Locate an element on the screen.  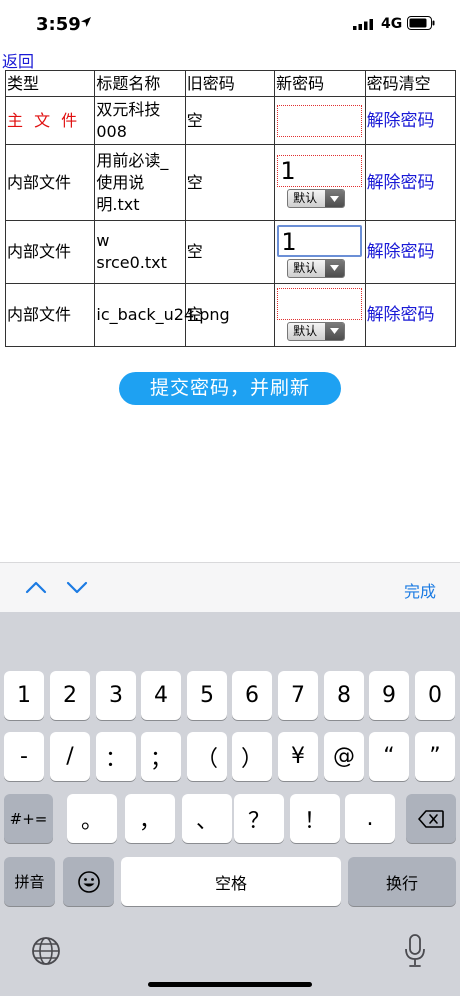
table-row: 内部文件 用前必读_使用说明.txt 空 1 默认 解除密码 is located at coordinates (230, 182).